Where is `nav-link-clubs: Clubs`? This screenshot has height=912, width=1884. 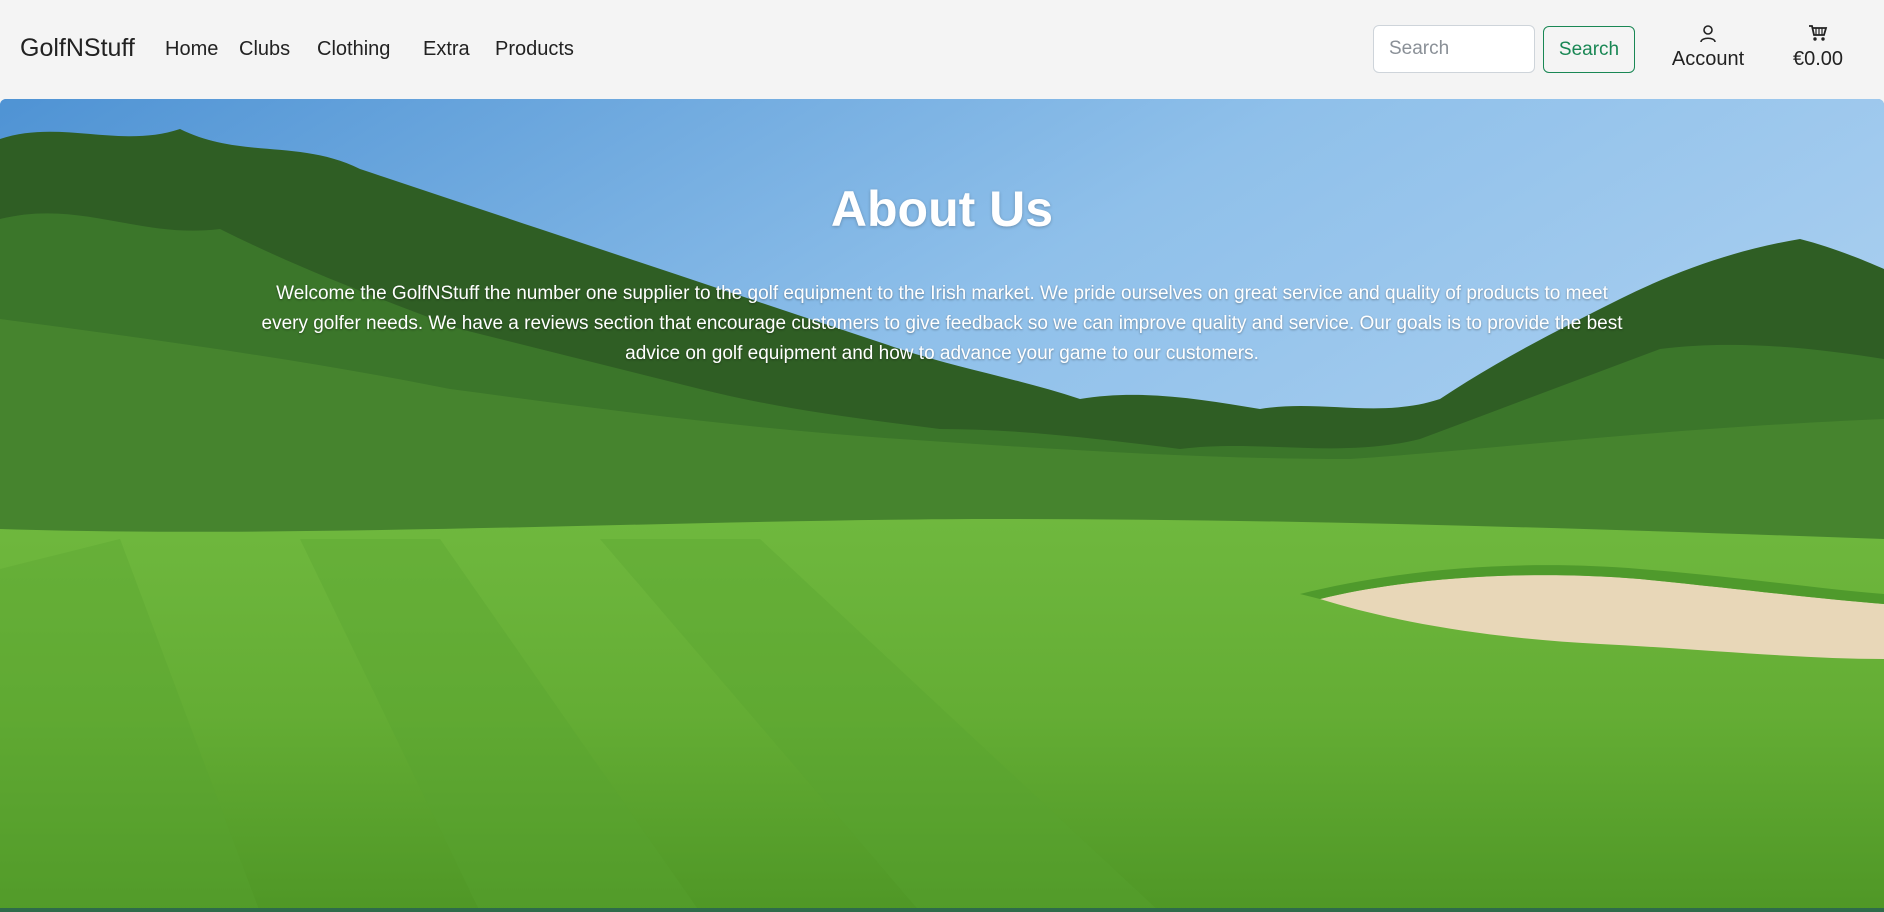 nav-link-clubs: Clubs is located at coordinates (264, 49).